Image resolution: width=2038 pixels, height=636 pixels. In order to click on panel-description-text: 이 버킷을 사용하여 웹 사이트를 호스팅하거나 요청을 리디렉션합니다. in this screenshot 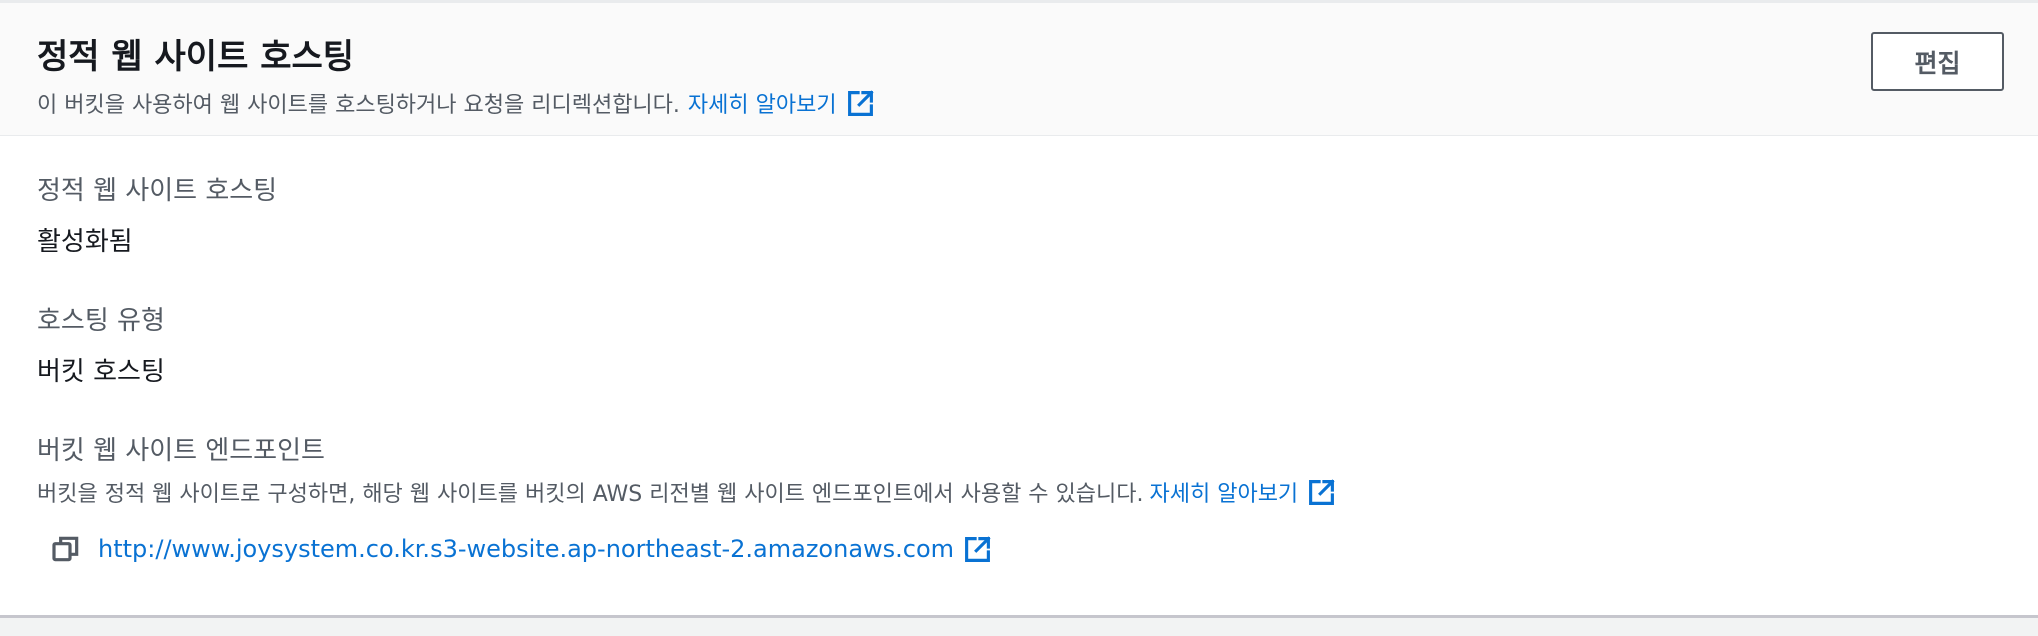, I will do `click(358, 105)`.